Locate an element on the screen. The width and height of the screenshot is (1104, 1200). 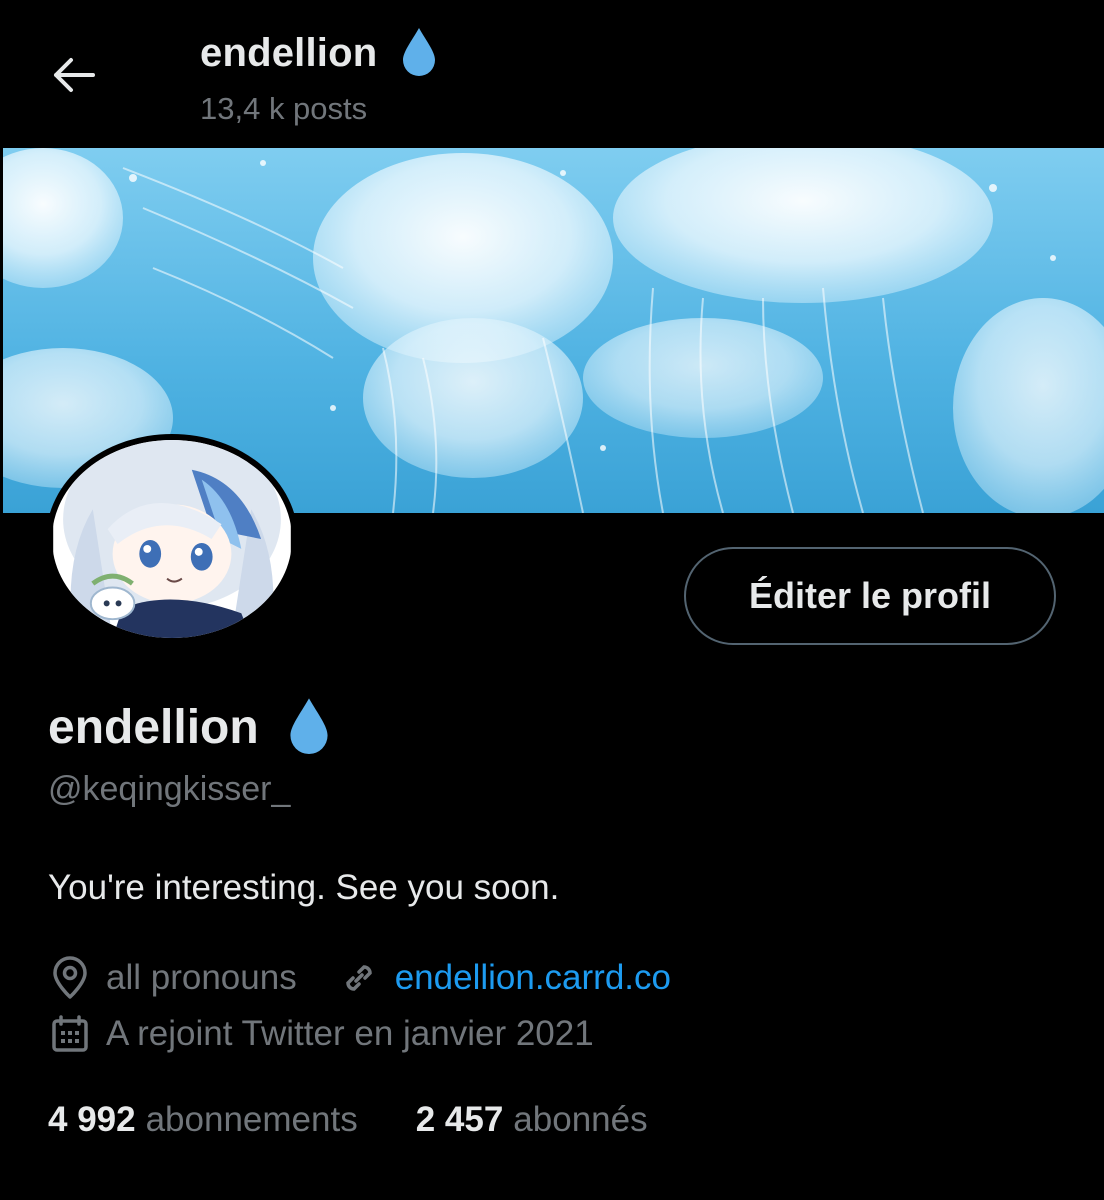
profile-meta-row: all pronouns endellion.carrd.co is located at coordinates (359, 978).